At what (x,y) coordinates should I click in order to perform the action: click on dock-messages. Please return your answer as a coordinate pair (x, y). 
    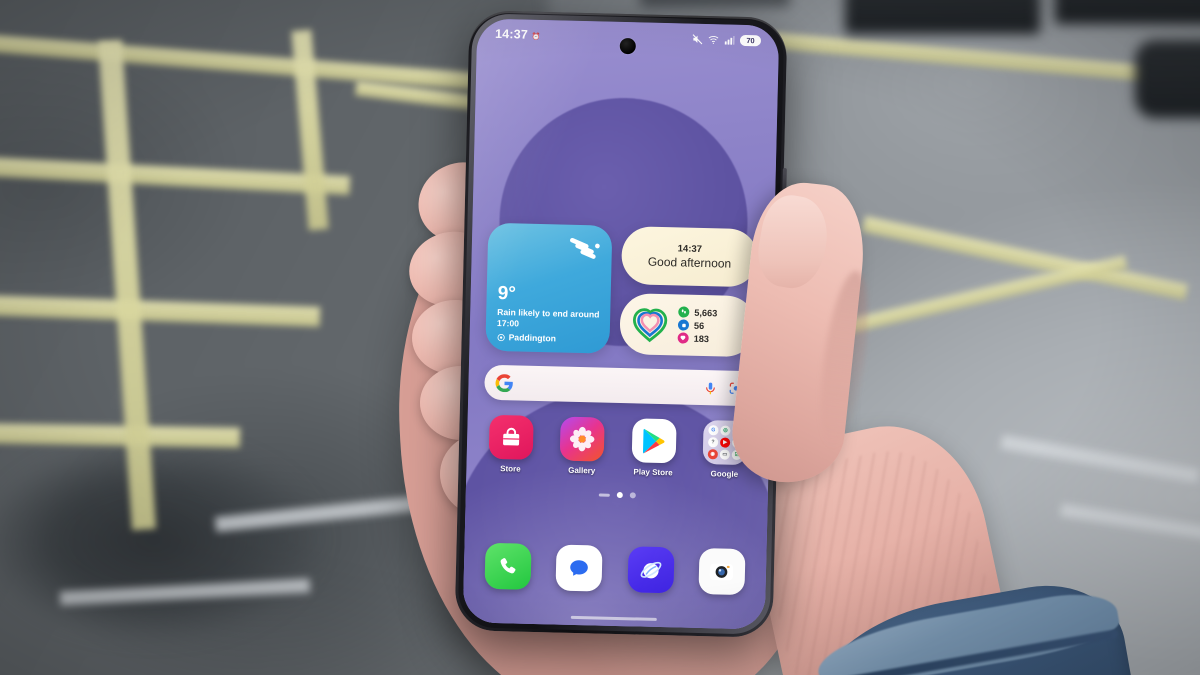
    Looking at the image, I should click on (579, 568).